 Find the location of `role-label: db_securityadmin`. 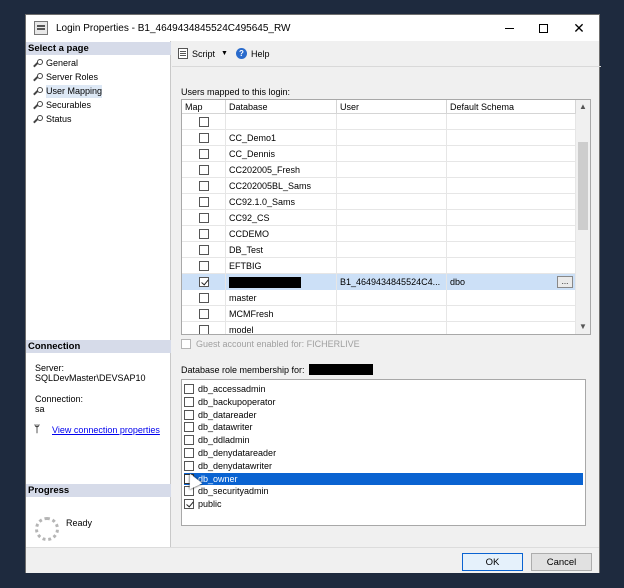

role-label: db_securityadmin is located at coordinates (233, 491).